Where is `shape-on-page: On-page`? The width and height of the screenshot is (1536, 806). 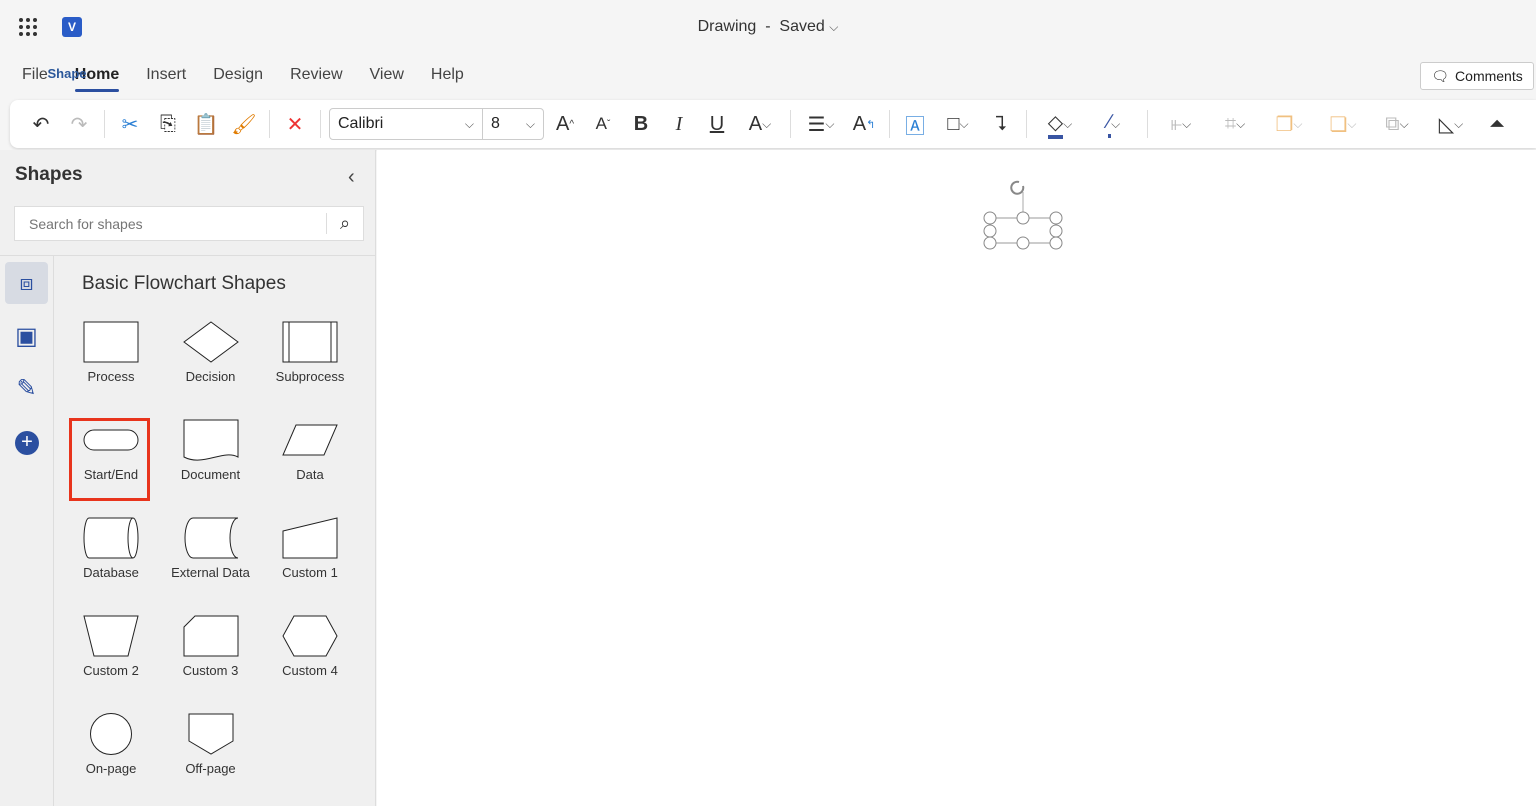 shape-on-page: On-page is located at coordinates (111, 744).